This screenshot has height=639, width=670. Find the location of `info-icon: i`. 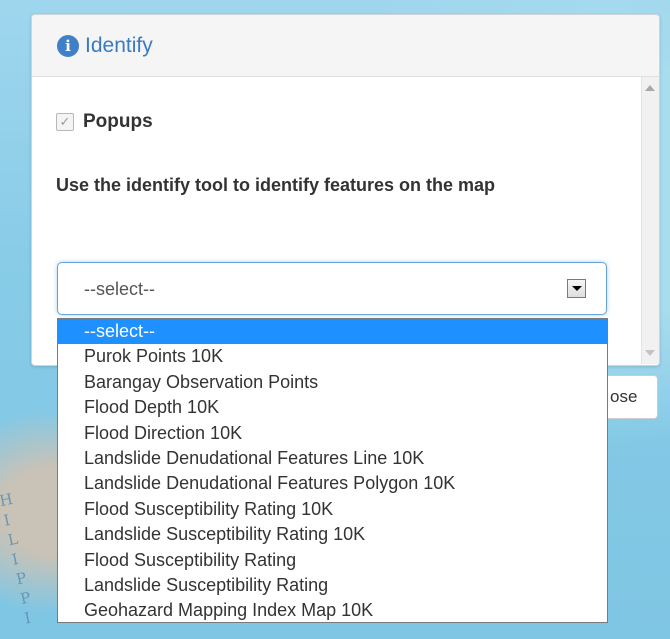

info-icon: i is located at coordinates (68, 45).